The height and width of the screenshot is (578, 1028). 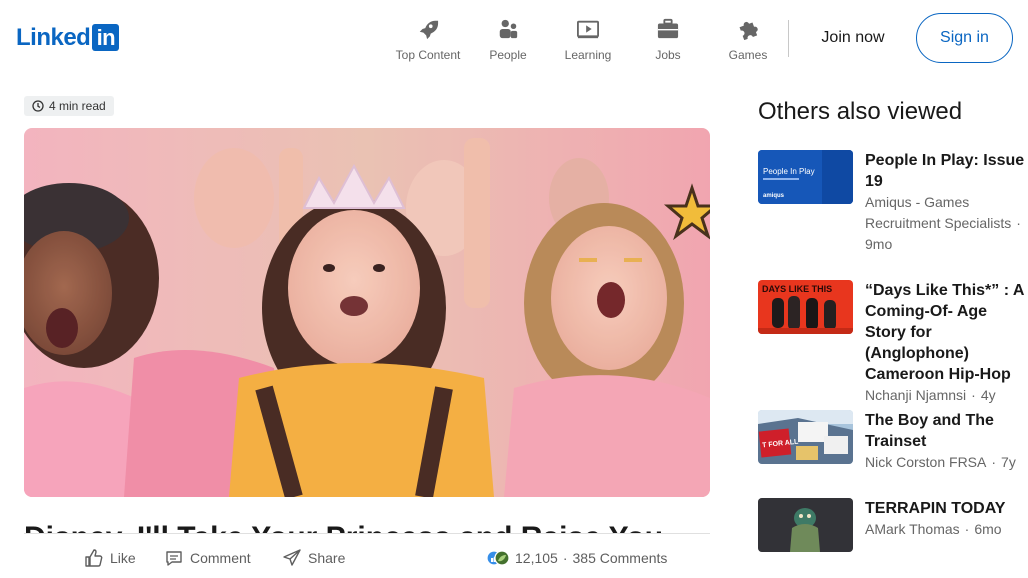 I want to click on rocket-icon, so click(x=428, y=29).